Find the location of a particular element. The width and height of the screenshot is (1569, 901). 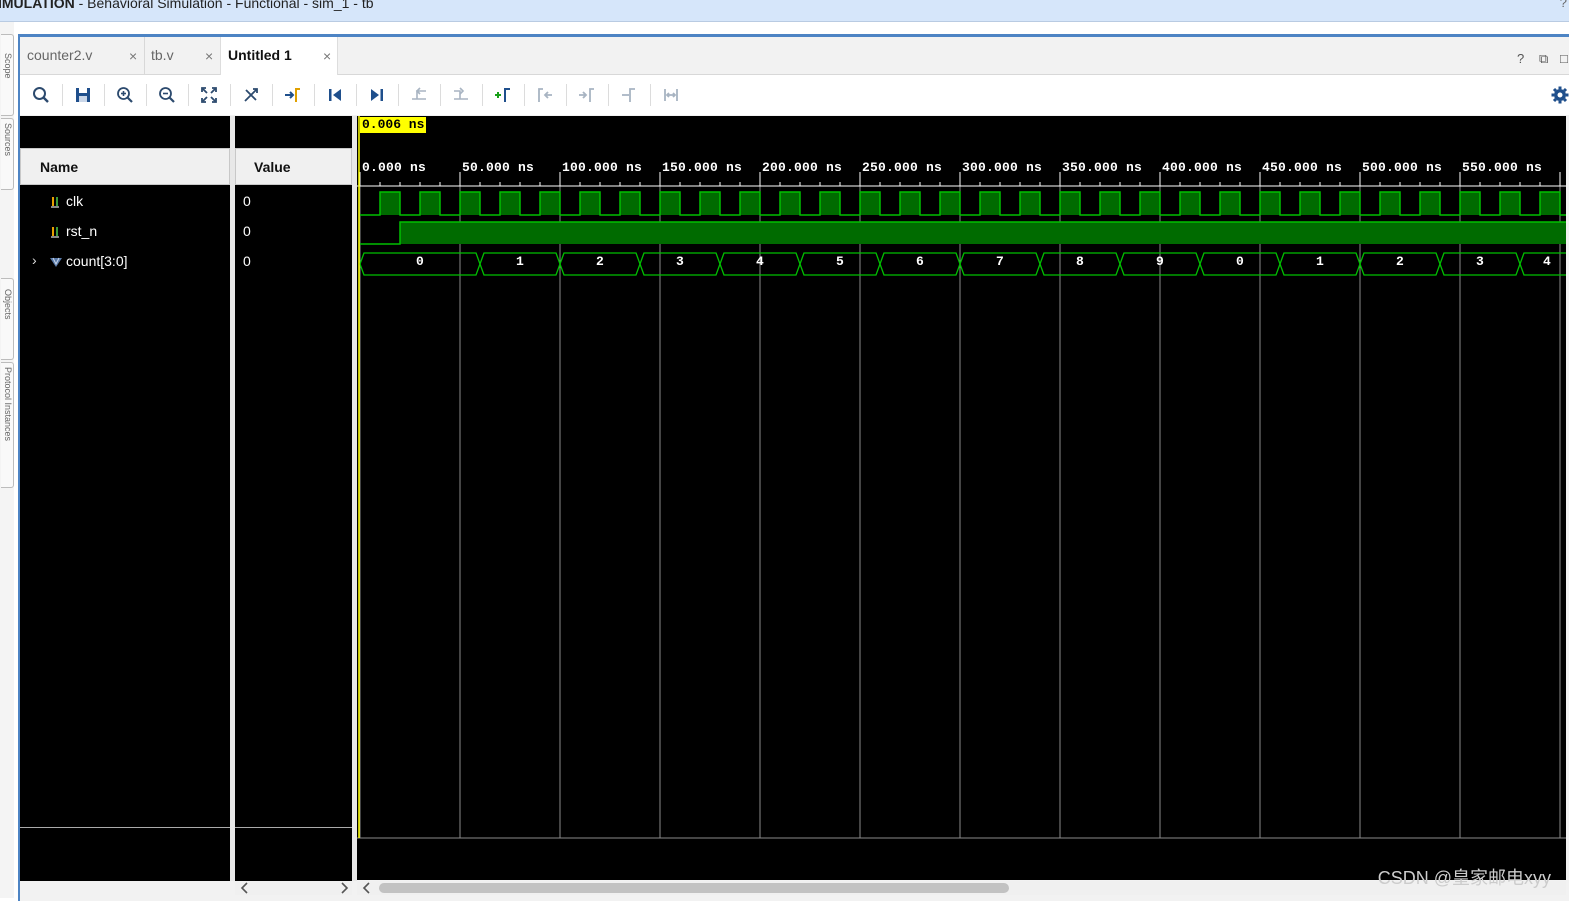

count-bus-value: 5 is located at coordinates (840, 261).